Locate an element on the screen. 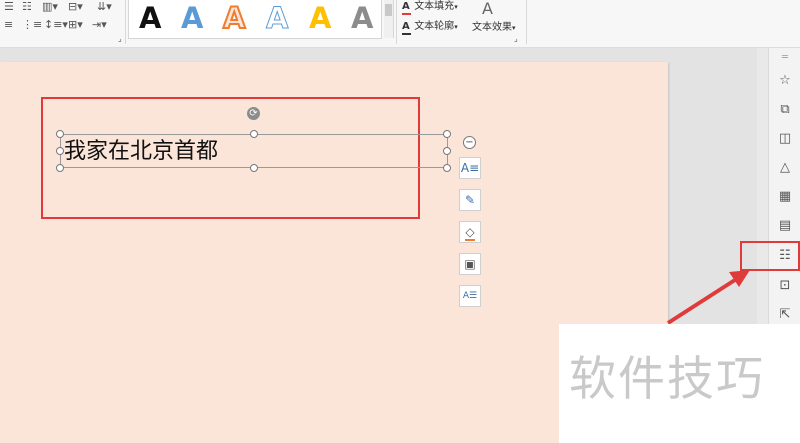 This screenshot has height=443, width=800. watermark-text: 软件技巧 is located at coordinates (667, 379).